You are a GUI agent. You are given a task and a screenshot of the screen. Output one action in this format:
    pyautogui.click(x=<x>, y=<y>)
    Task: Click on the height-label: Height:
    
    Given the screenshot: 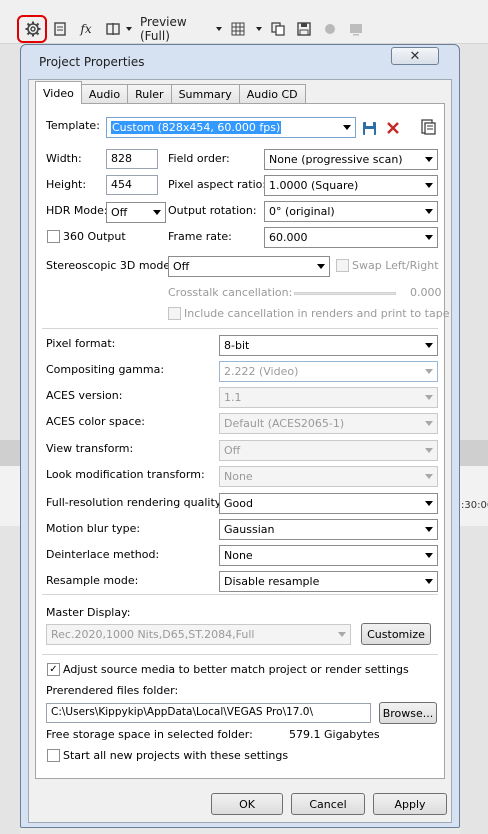 What is the action you would take?
    pyautogui.click(x=66, y=184)
    